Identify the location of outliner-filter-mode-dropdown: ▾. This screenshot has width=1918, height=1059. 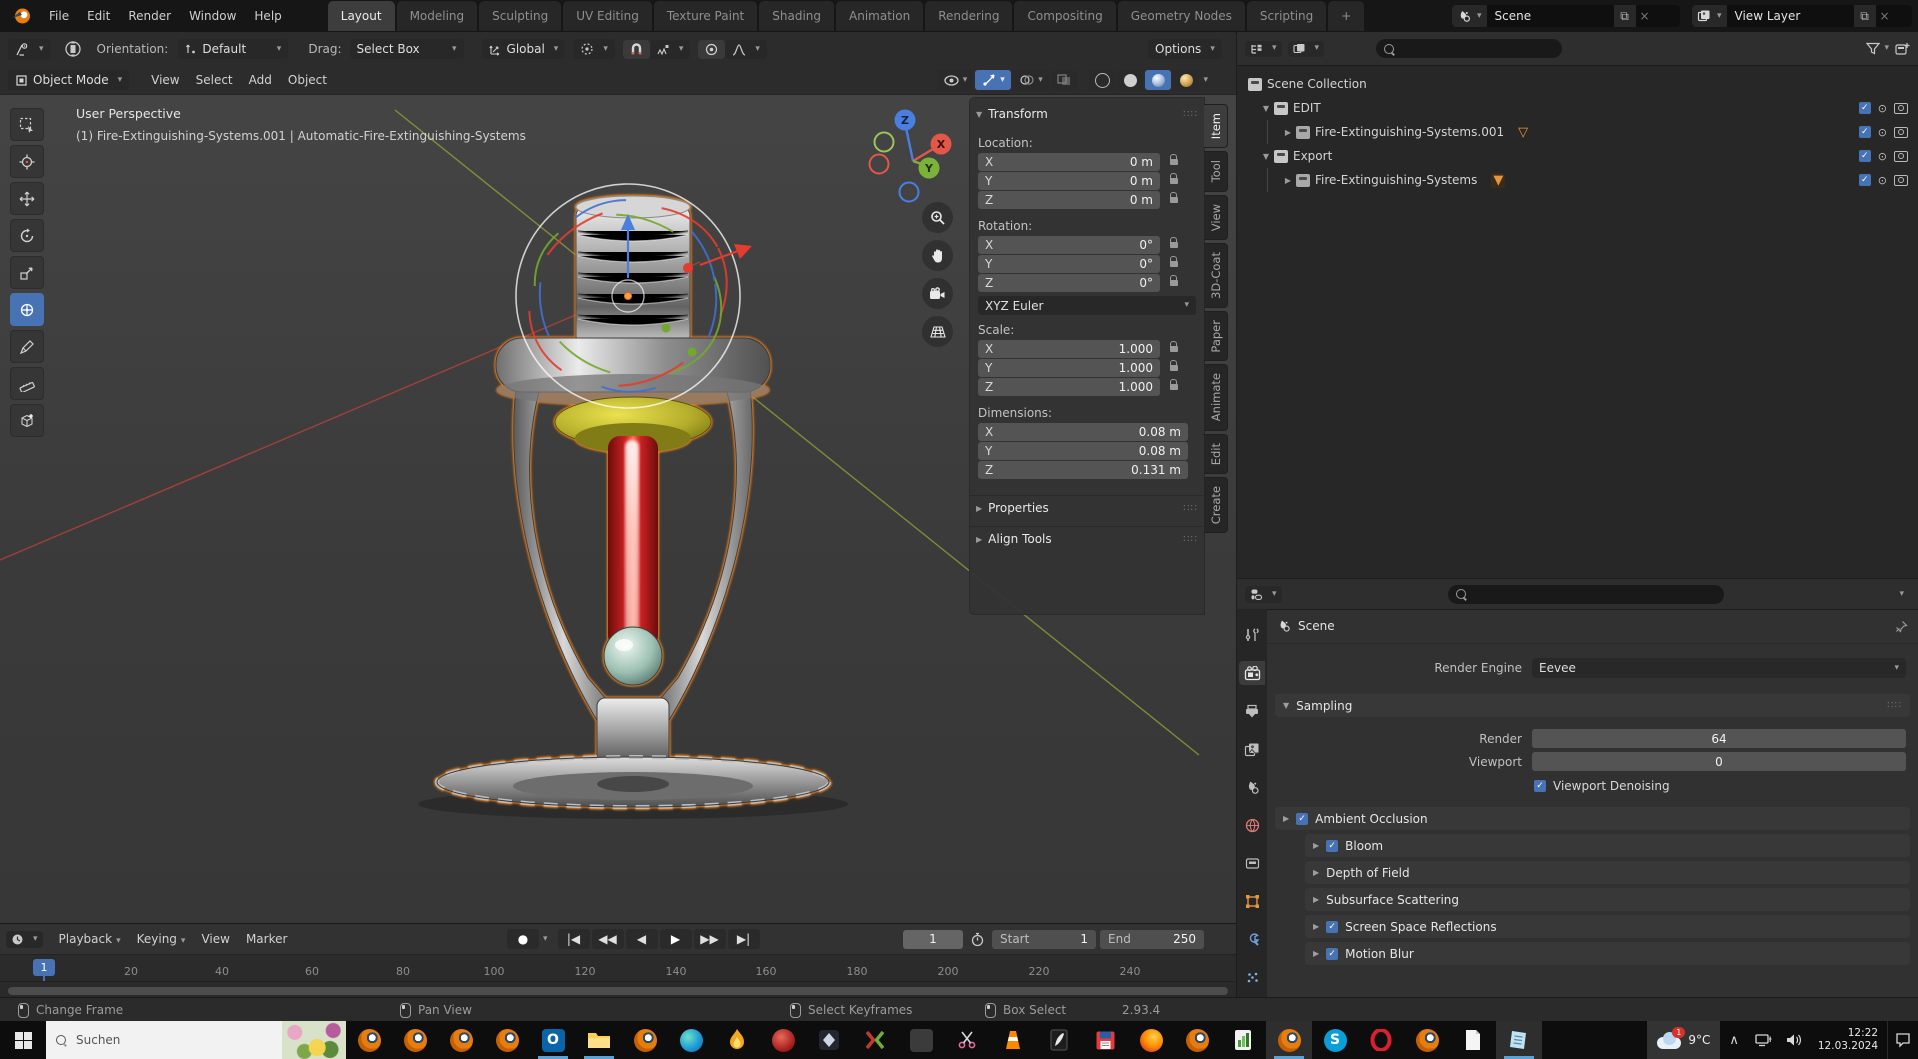
(1306, 48).